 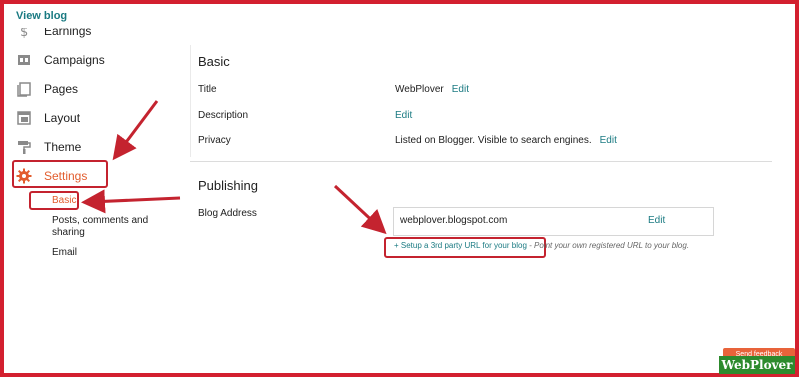 I want to click on arrow-to-basic, so click(x=131, y=201).